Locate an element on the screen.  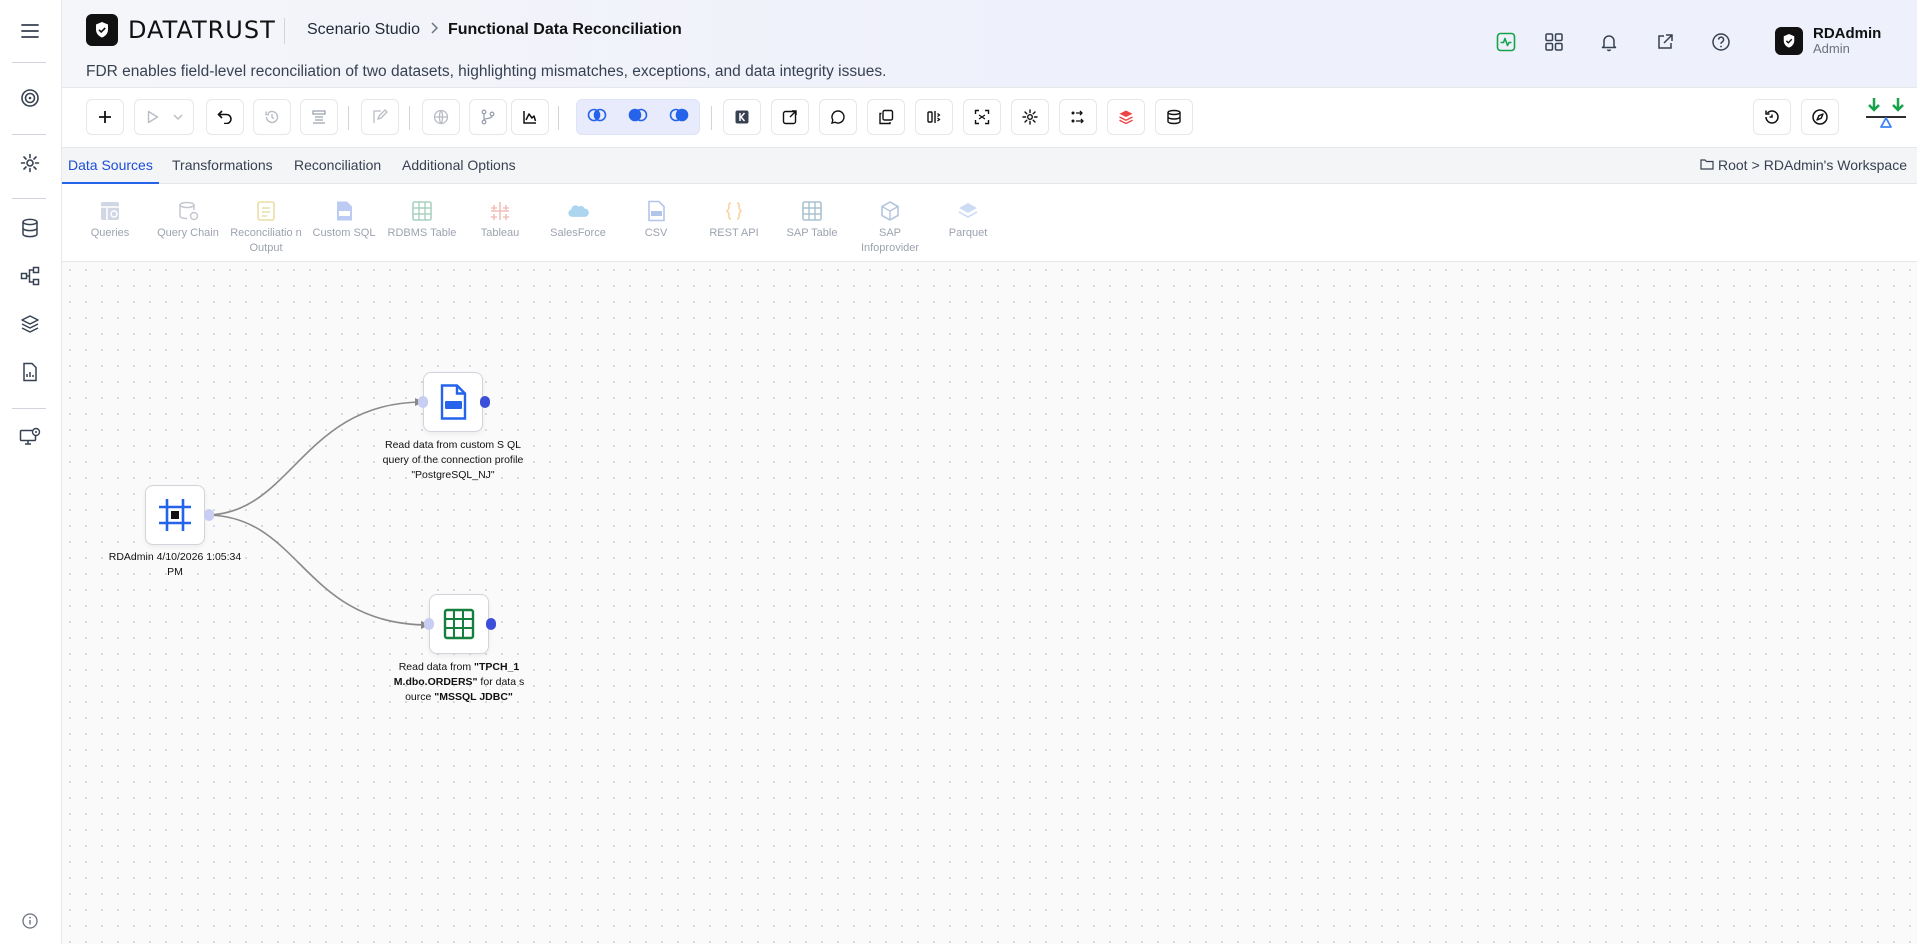
palette-item-tableau: Tableau is located at coordinates (500, 220).